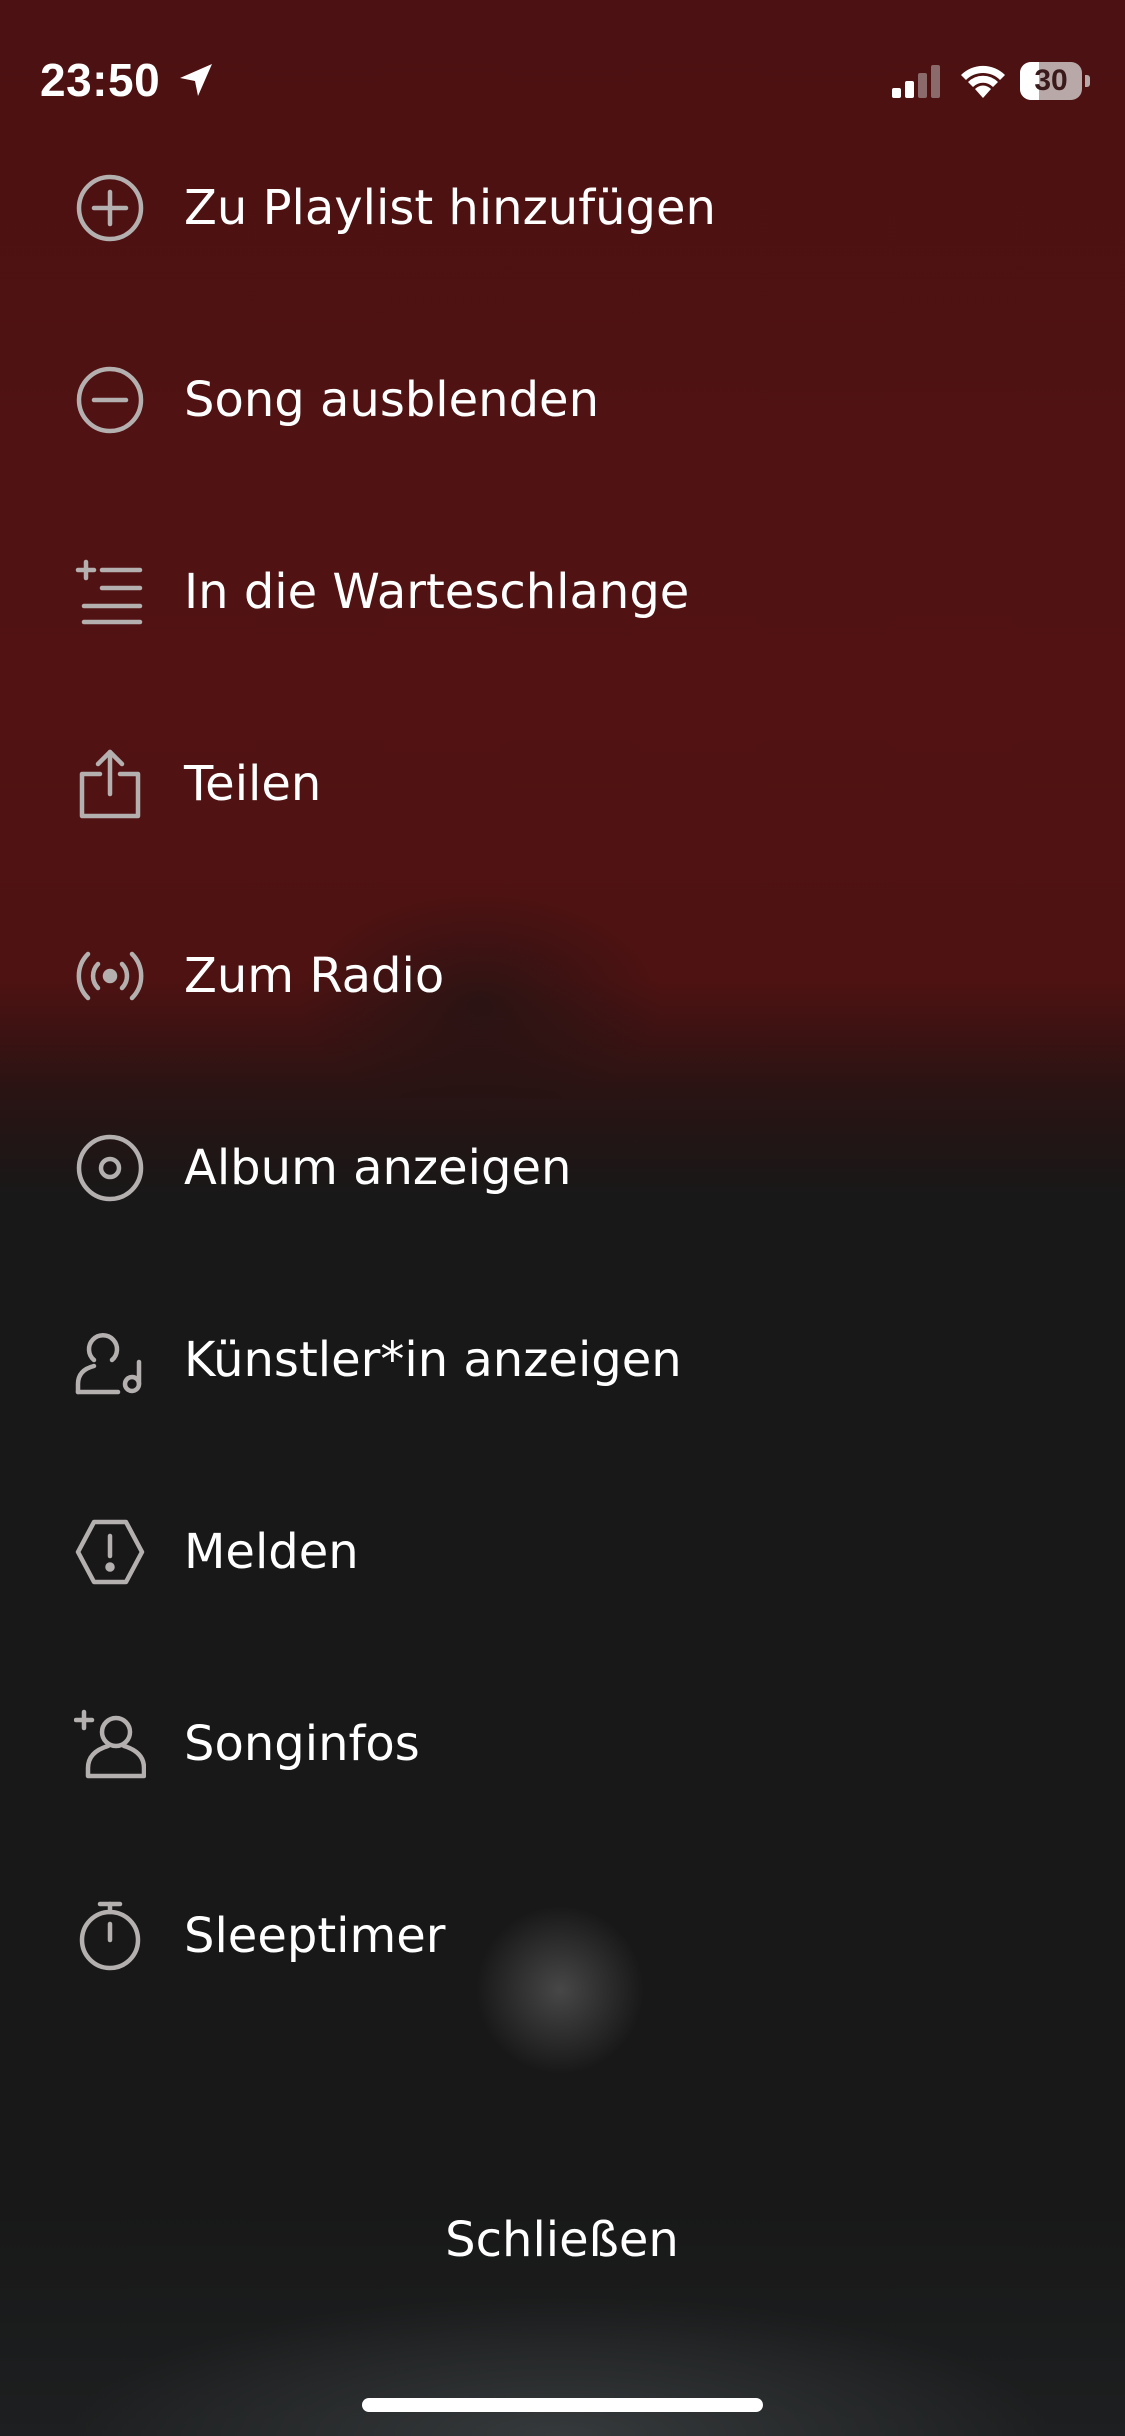 This screenshot has width=1125, height=2436. What do you see at coordinates (562, 782) in the screenshot?
I see `menu-item-share: Teilen` at bounding box center [562, 782].